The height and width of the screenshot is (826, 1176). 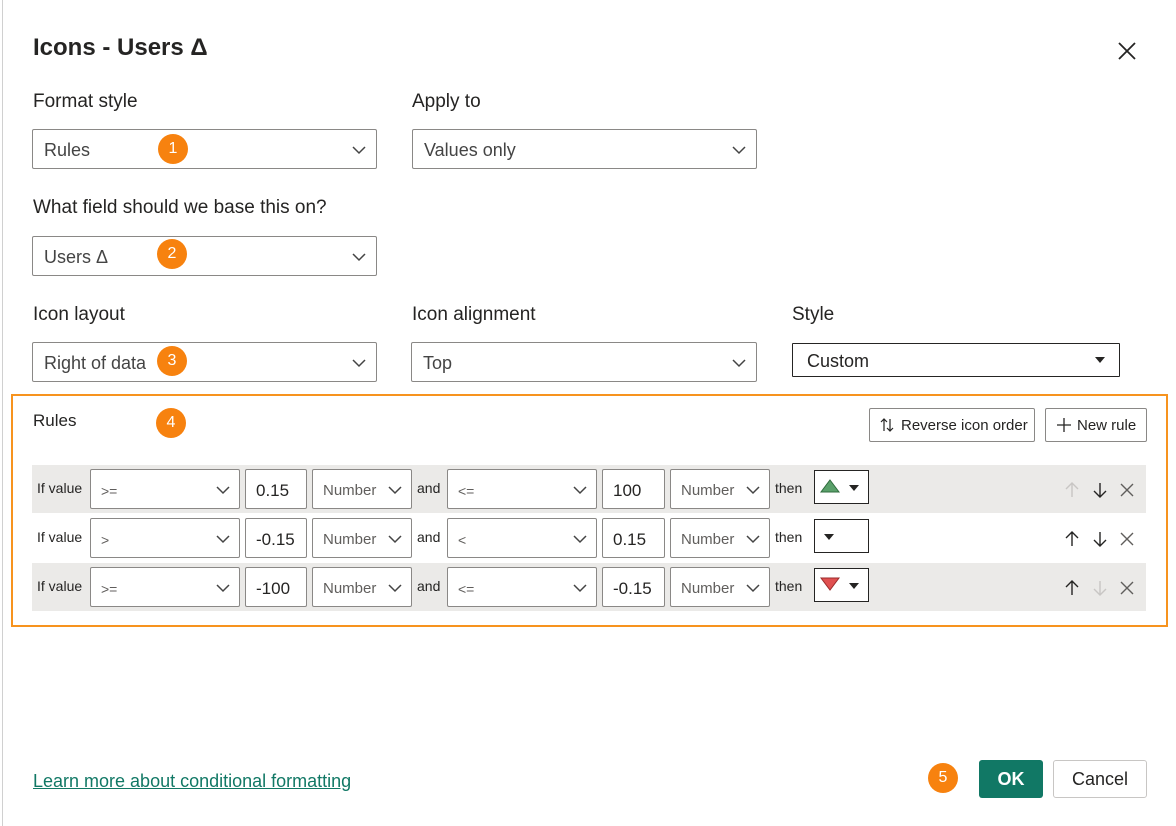 What do you see at coordinates (1127, 51) in the screenshot?
I see `close-icon` at bounding box center [1127, 51].